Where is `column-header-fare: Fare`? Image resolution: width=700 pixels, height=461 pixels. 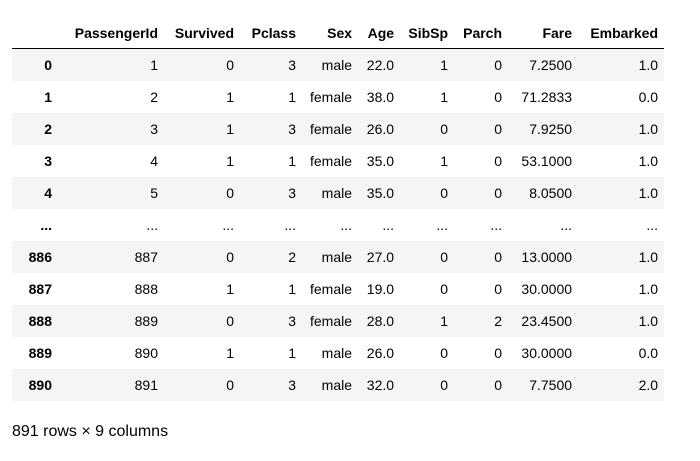
column-header-fare: Fare is located at coordinates (543, 33).